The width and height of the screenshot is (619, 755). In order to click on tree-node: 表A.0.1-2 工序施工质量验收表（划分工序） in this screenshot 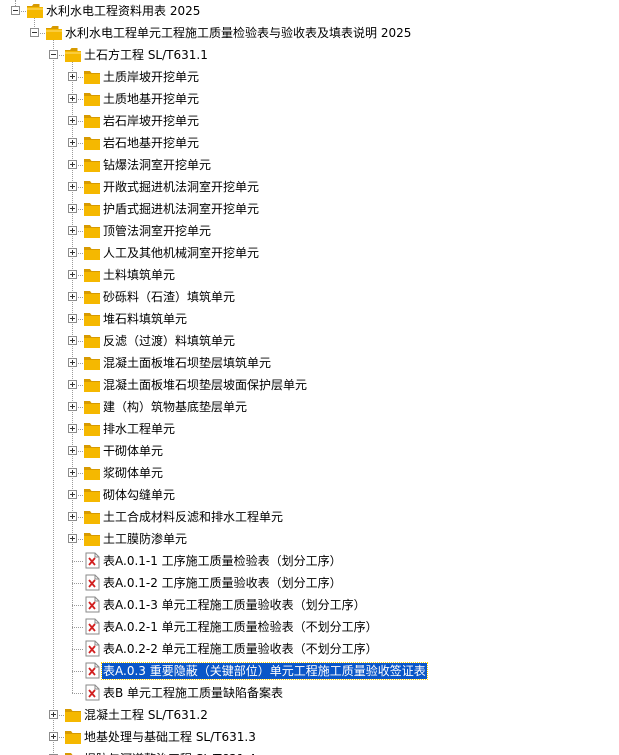, I will do `click(309, 583)`.